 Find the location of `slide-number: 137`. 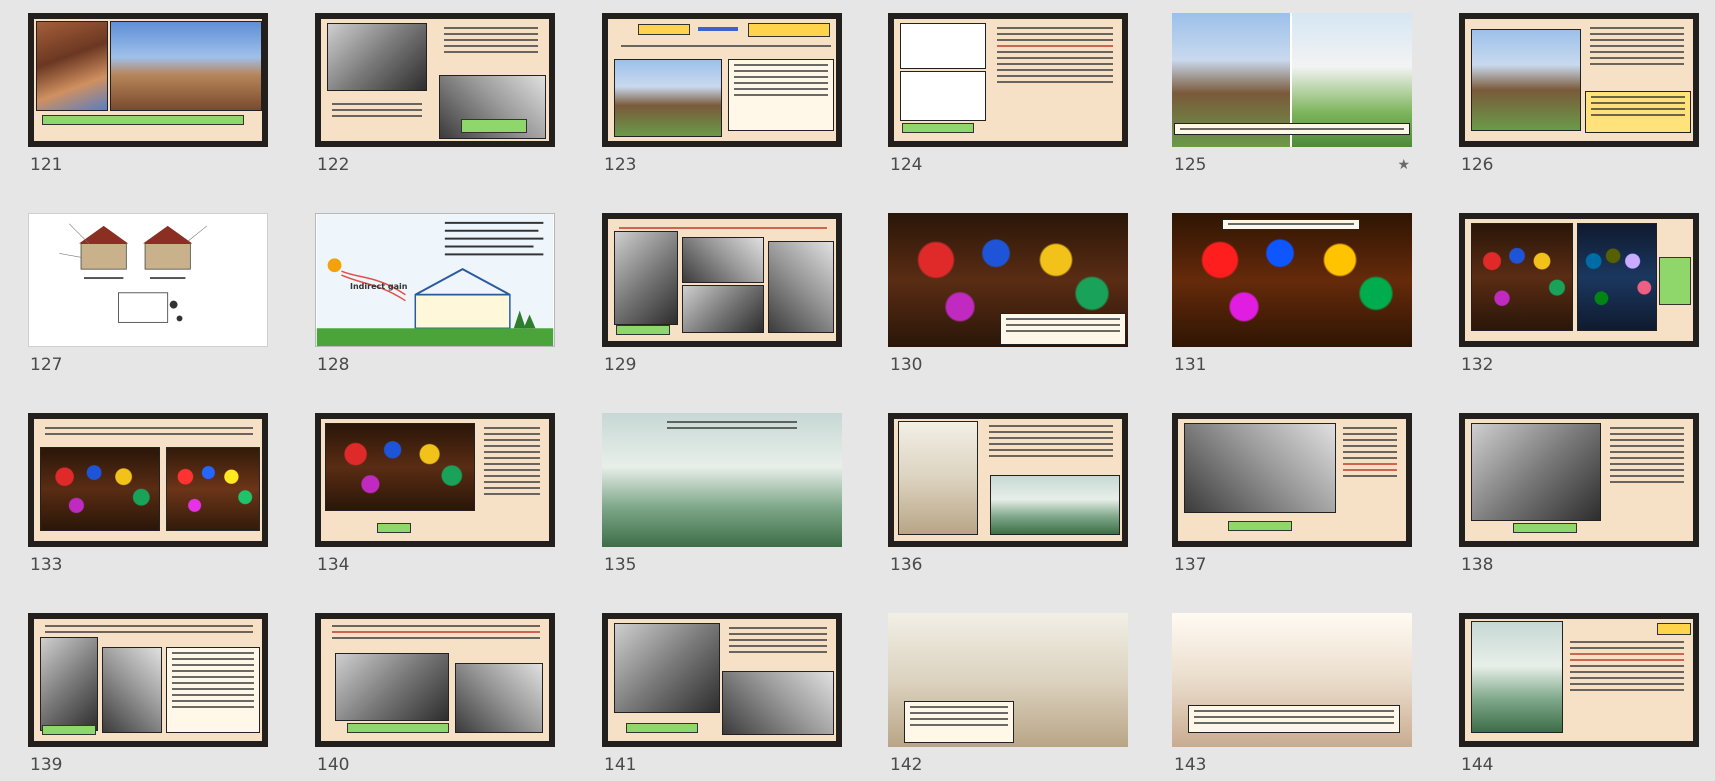

slide-number: 137 is located at coordinates (1190, 565).